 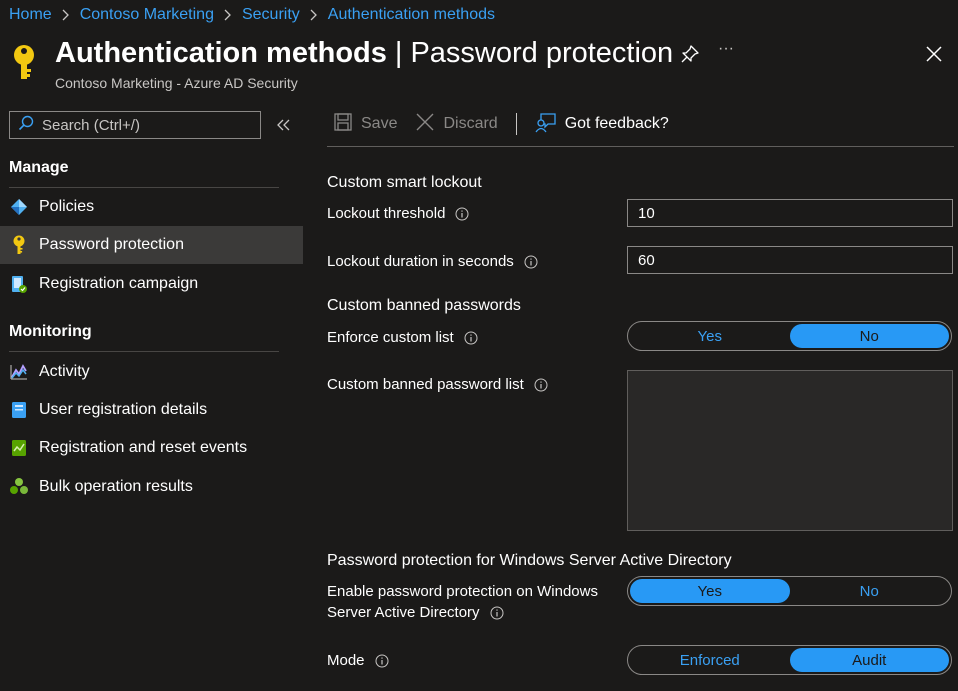 I want to click on enforce-no-option: No, so click(x=869, y=336).